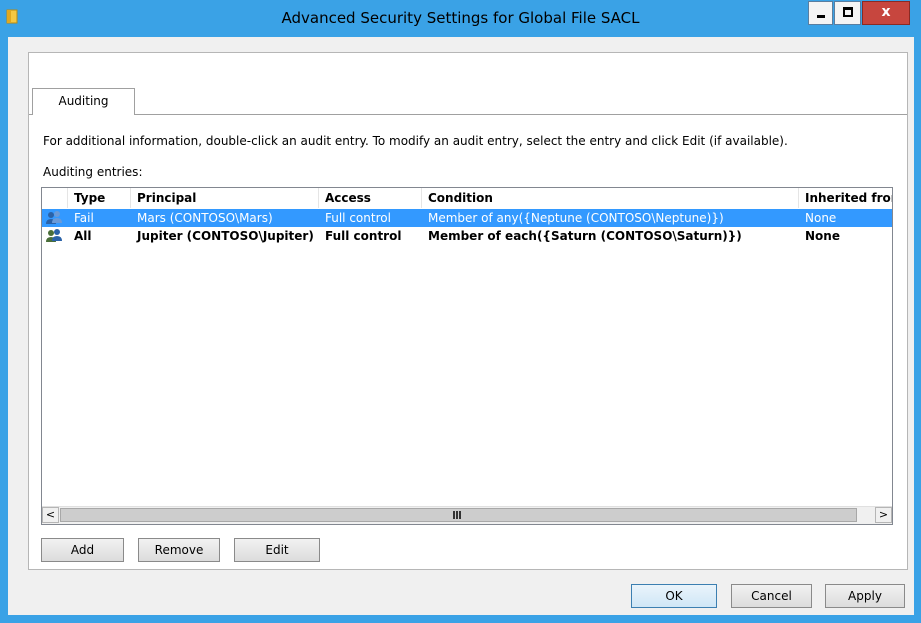 The image size is (921, 623). What do you see at coordinates (99, 198) in the screenshot?
I see `column-header-type: Type` at bounding box center [99, 198].